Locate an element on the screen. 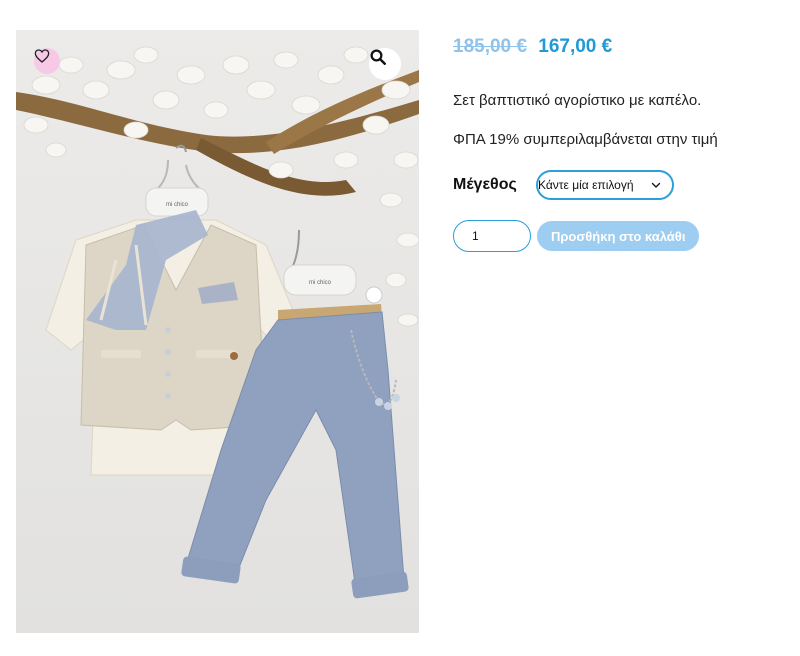 The image size is (800, 656). price: 185,00 € 167,00 € is located at coordinates (618, 51).